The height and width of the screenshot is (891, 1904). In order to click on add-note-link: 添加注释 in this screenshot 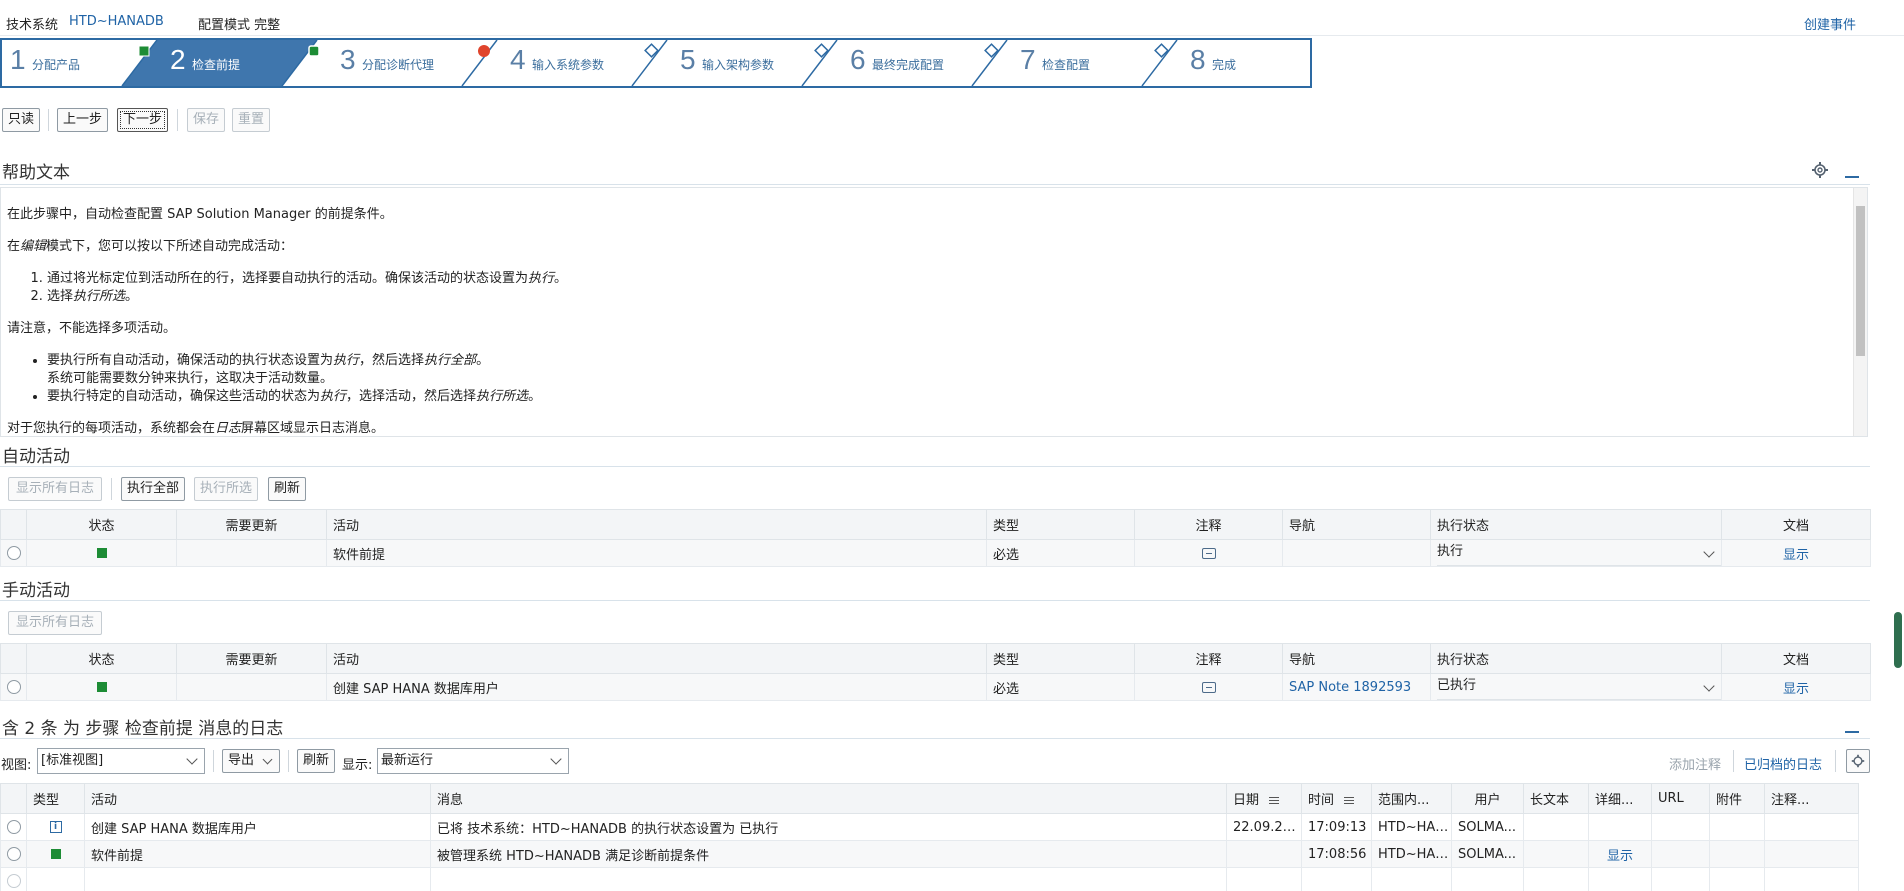, I will do `click(1695, 763)`.